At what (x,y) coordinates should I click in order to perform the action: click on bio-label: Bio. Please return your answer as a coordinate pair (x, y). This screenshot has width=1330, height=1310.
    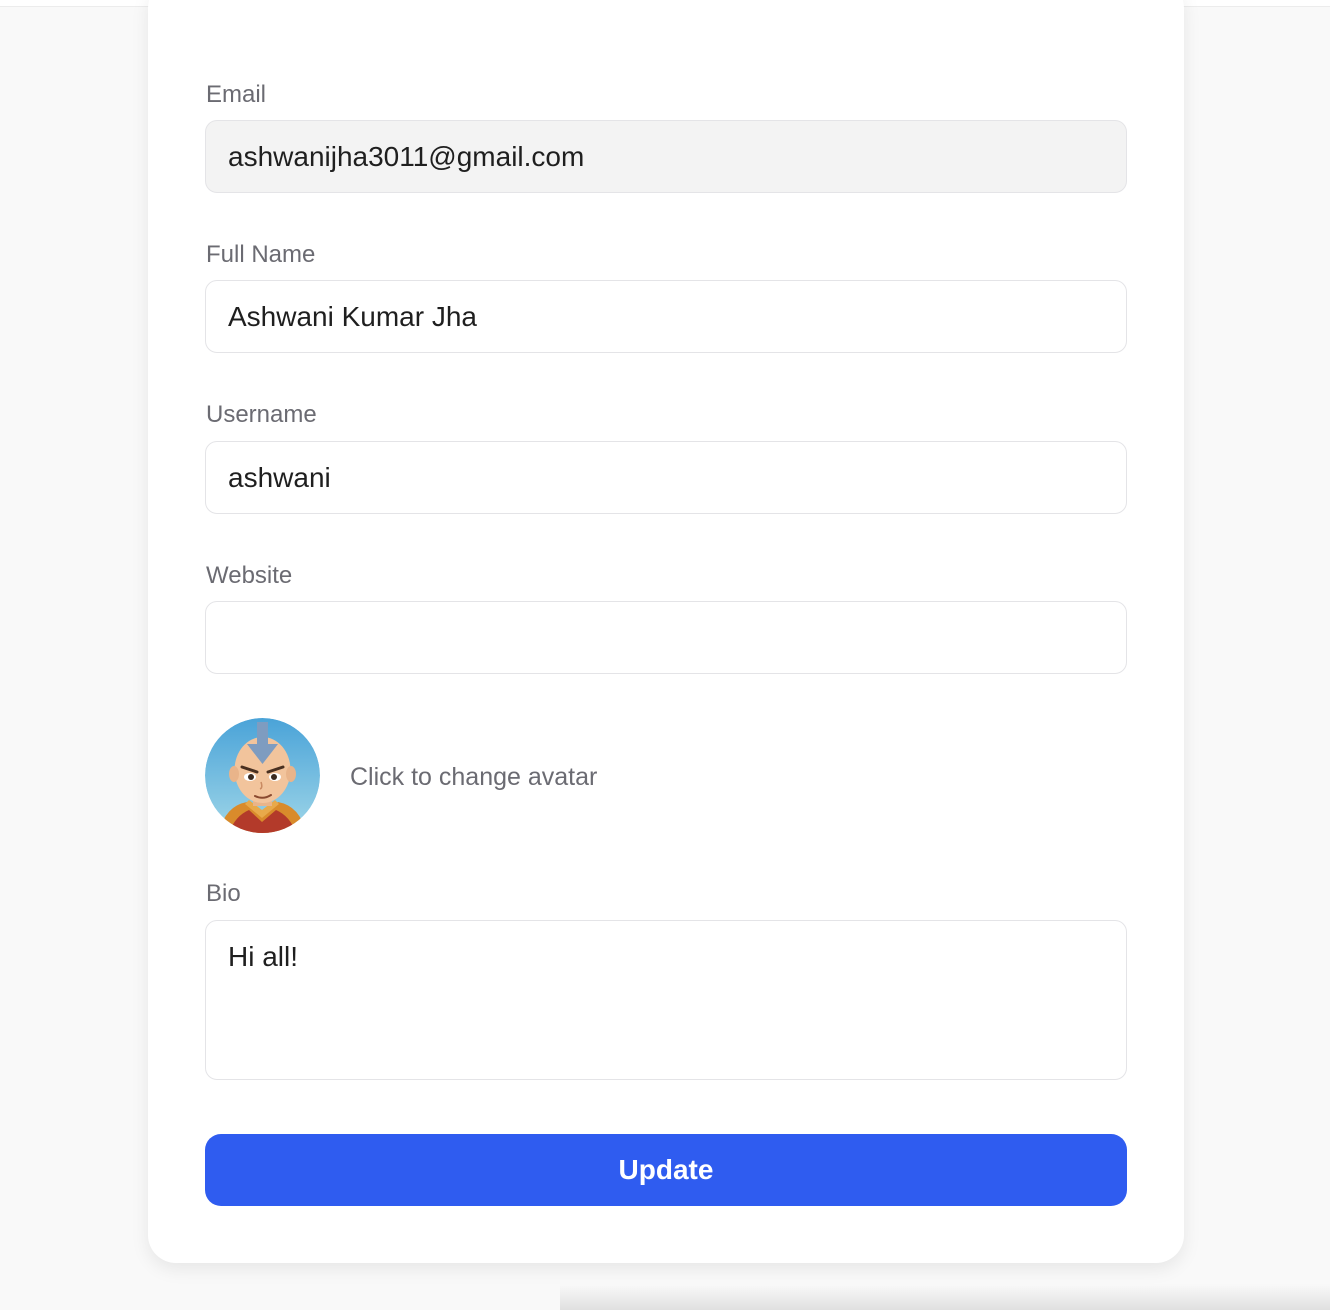
    Looking at the image, I should click on (223, 893).